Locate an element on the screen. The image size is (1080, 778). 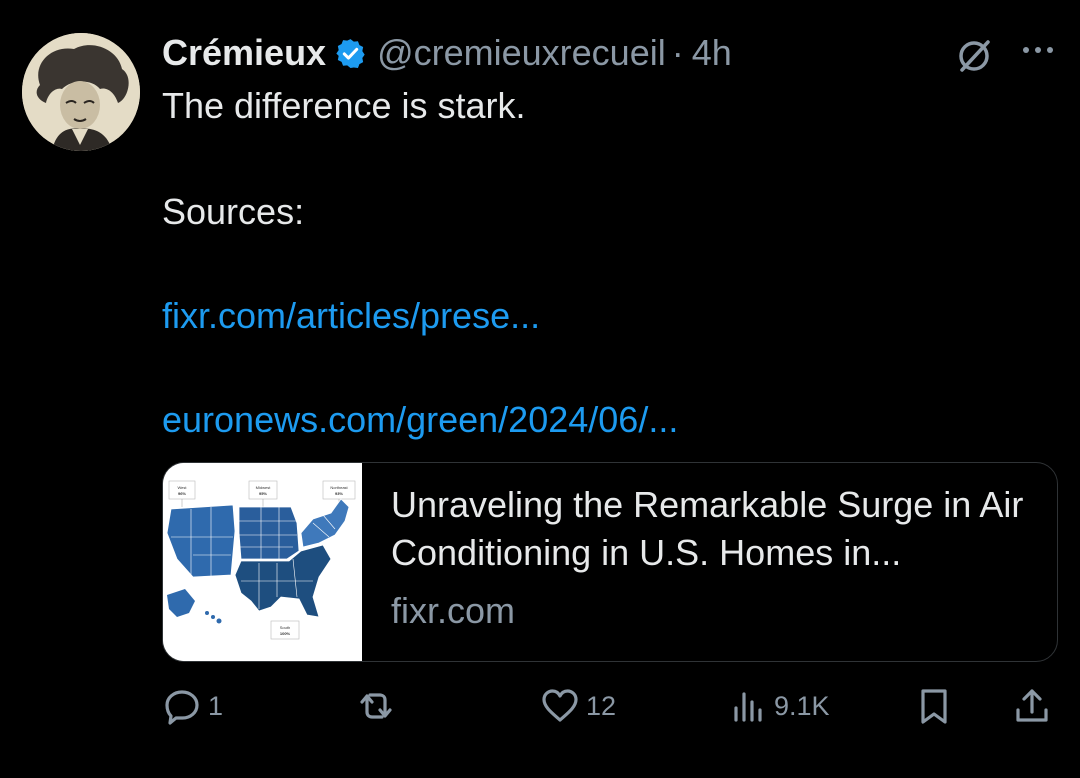
tweet-header: Crémieux @cremieuxrecueil · 4h is located at coordinates (447, 53).